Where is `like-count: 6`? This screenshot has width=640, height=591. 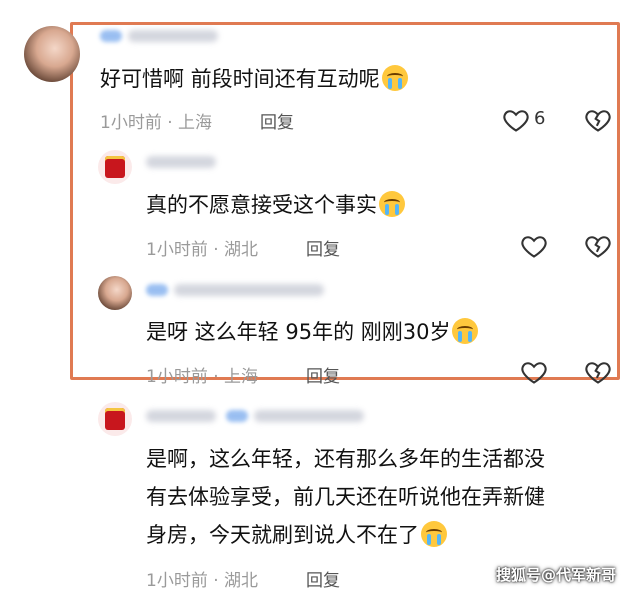
like-count: 6 is located at coordinates (540, 118).